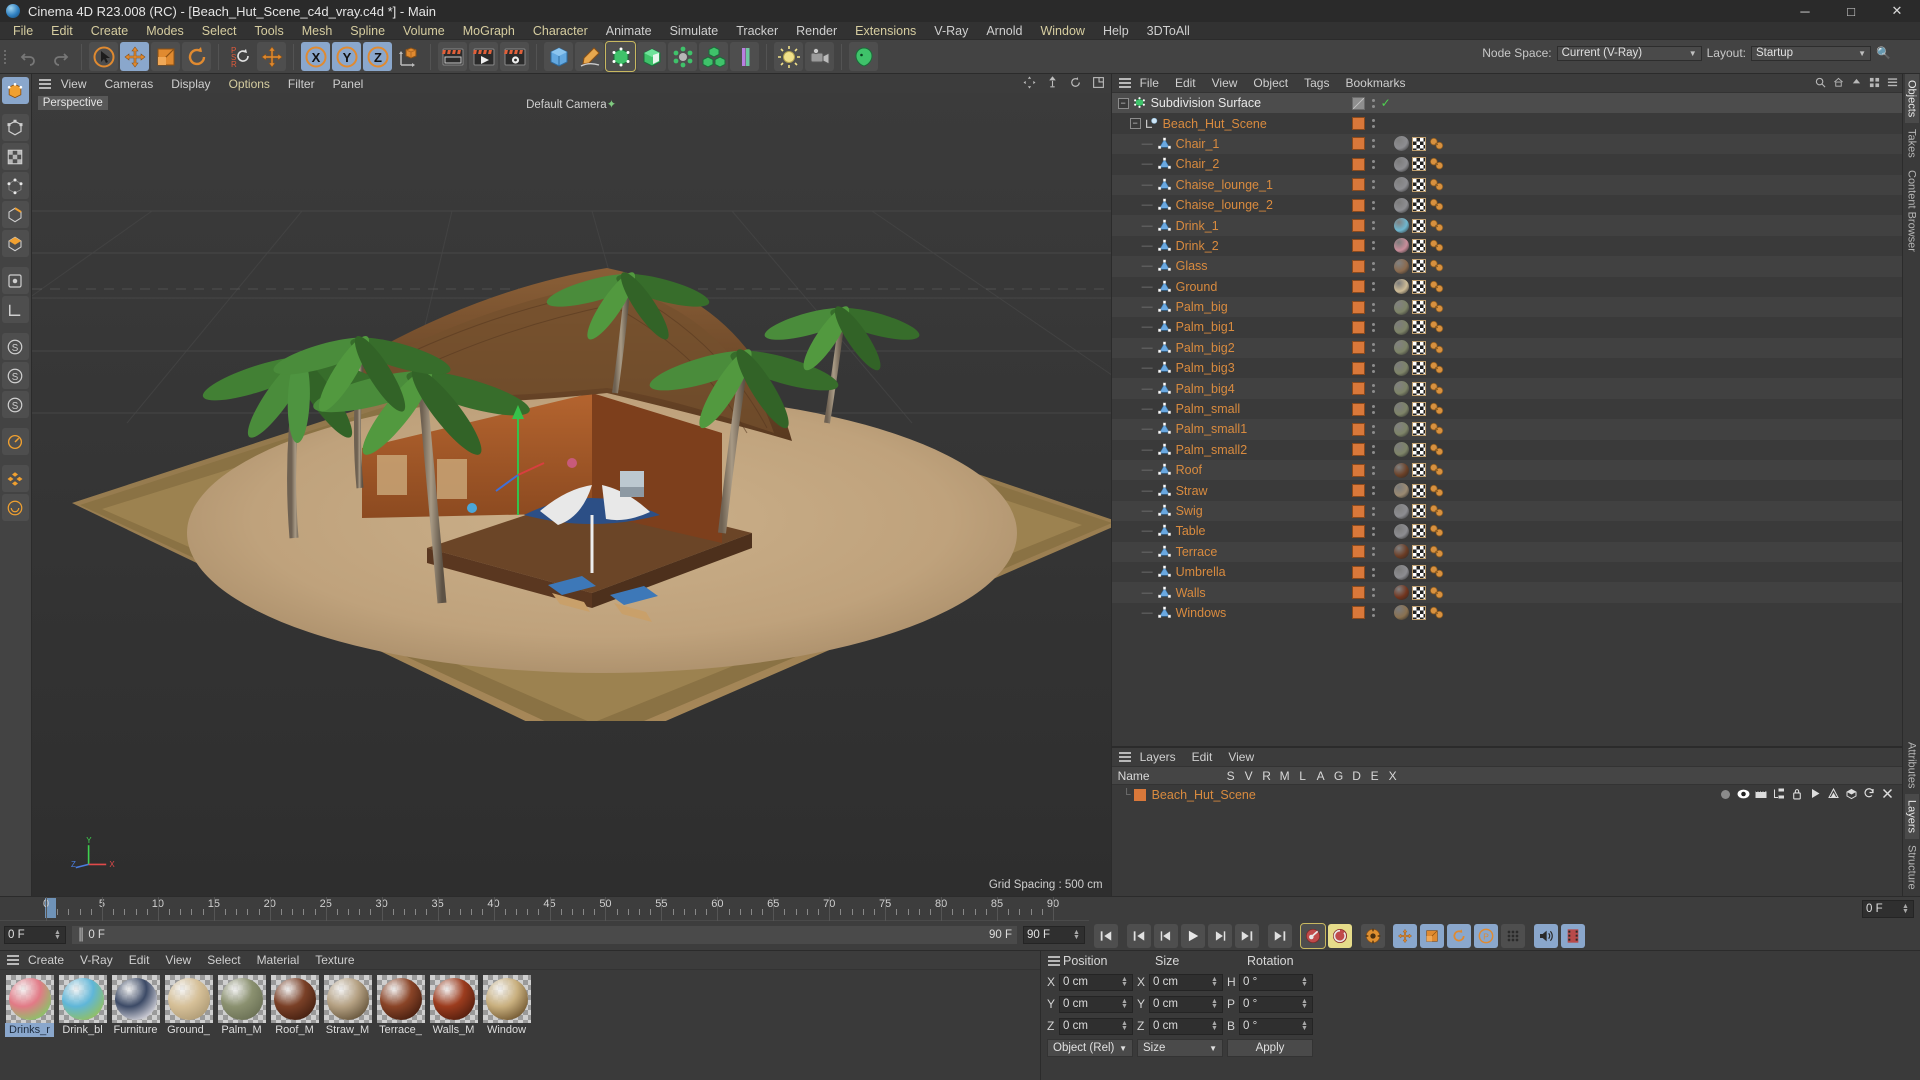 Image resolution: width=1920 pixels, height=1080 pixels. Describe the element at coordinates (1231, 776) in the screenshot. I see `layer-col-s: S` at that location.